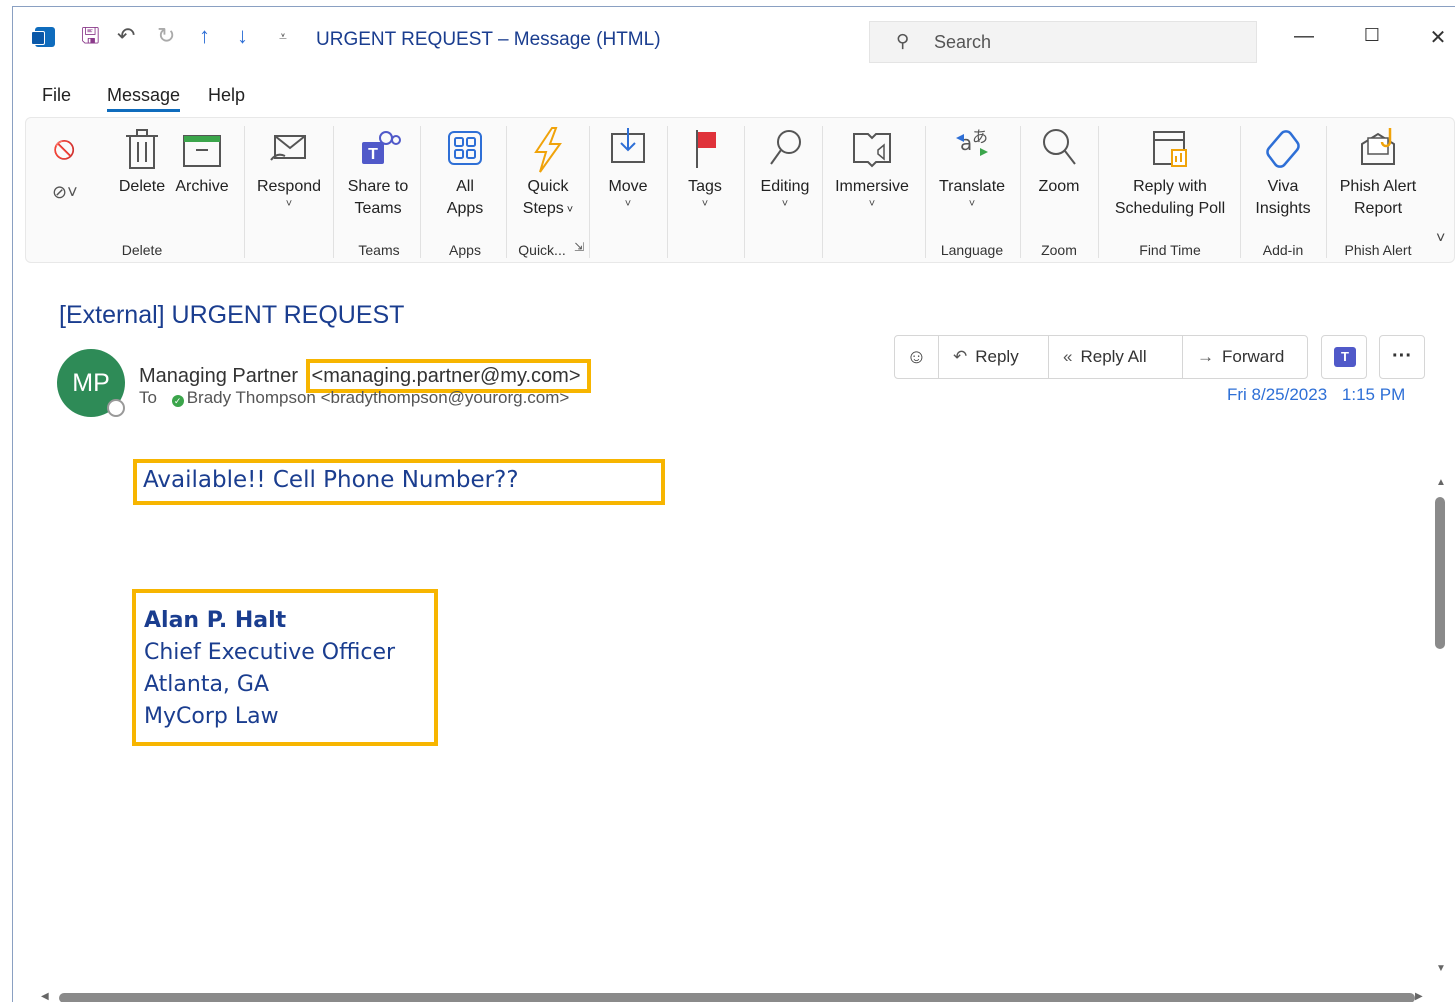  What do you see at coordinates (785, 167) in the screenshot?
I see `editing-button: Editing ˅` at bounding box center [785, 167].